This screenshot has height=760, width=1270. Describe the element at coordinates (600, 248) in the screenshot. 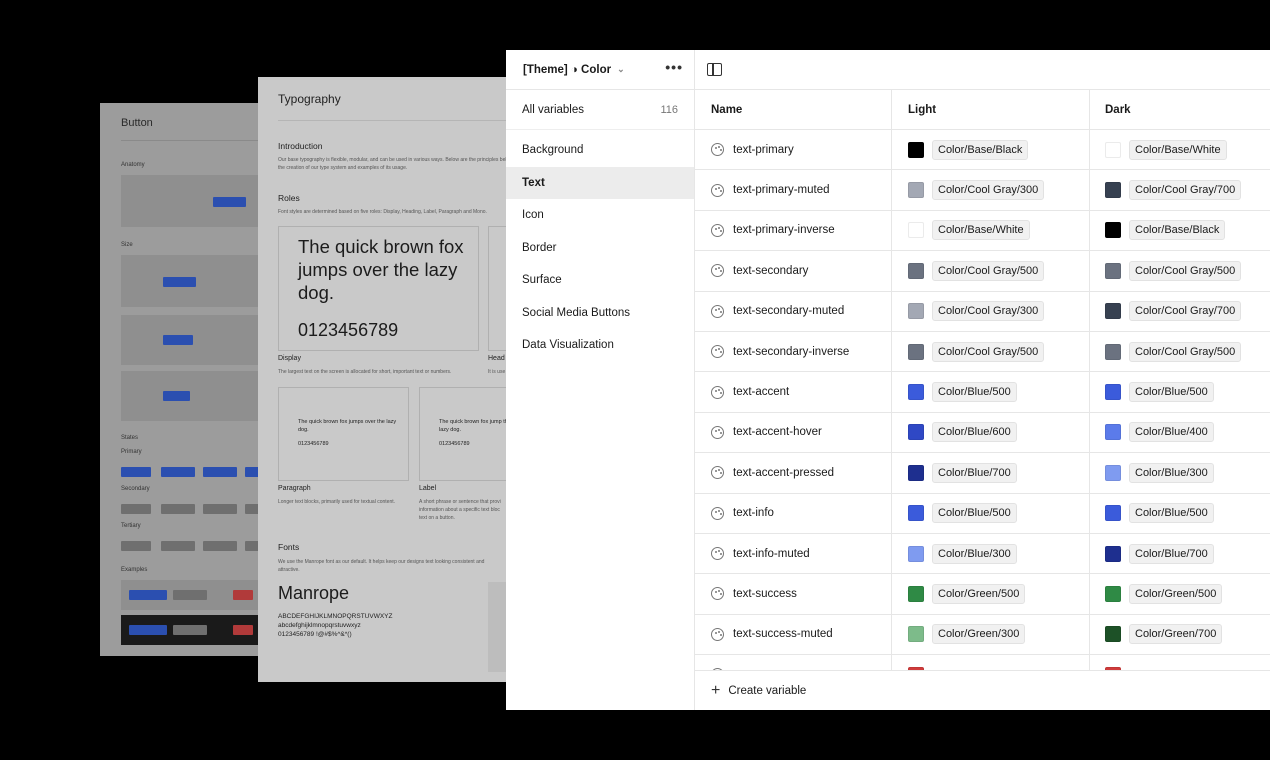

I see `sidebar-group-border: Border` at that location.